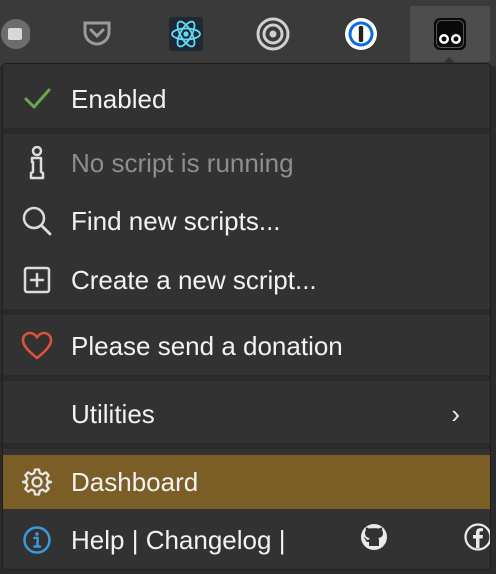 The image size is (496, 574). Describe the element at coordinates (37, 346) in the screenshot. I see `heart-icon` at that location.